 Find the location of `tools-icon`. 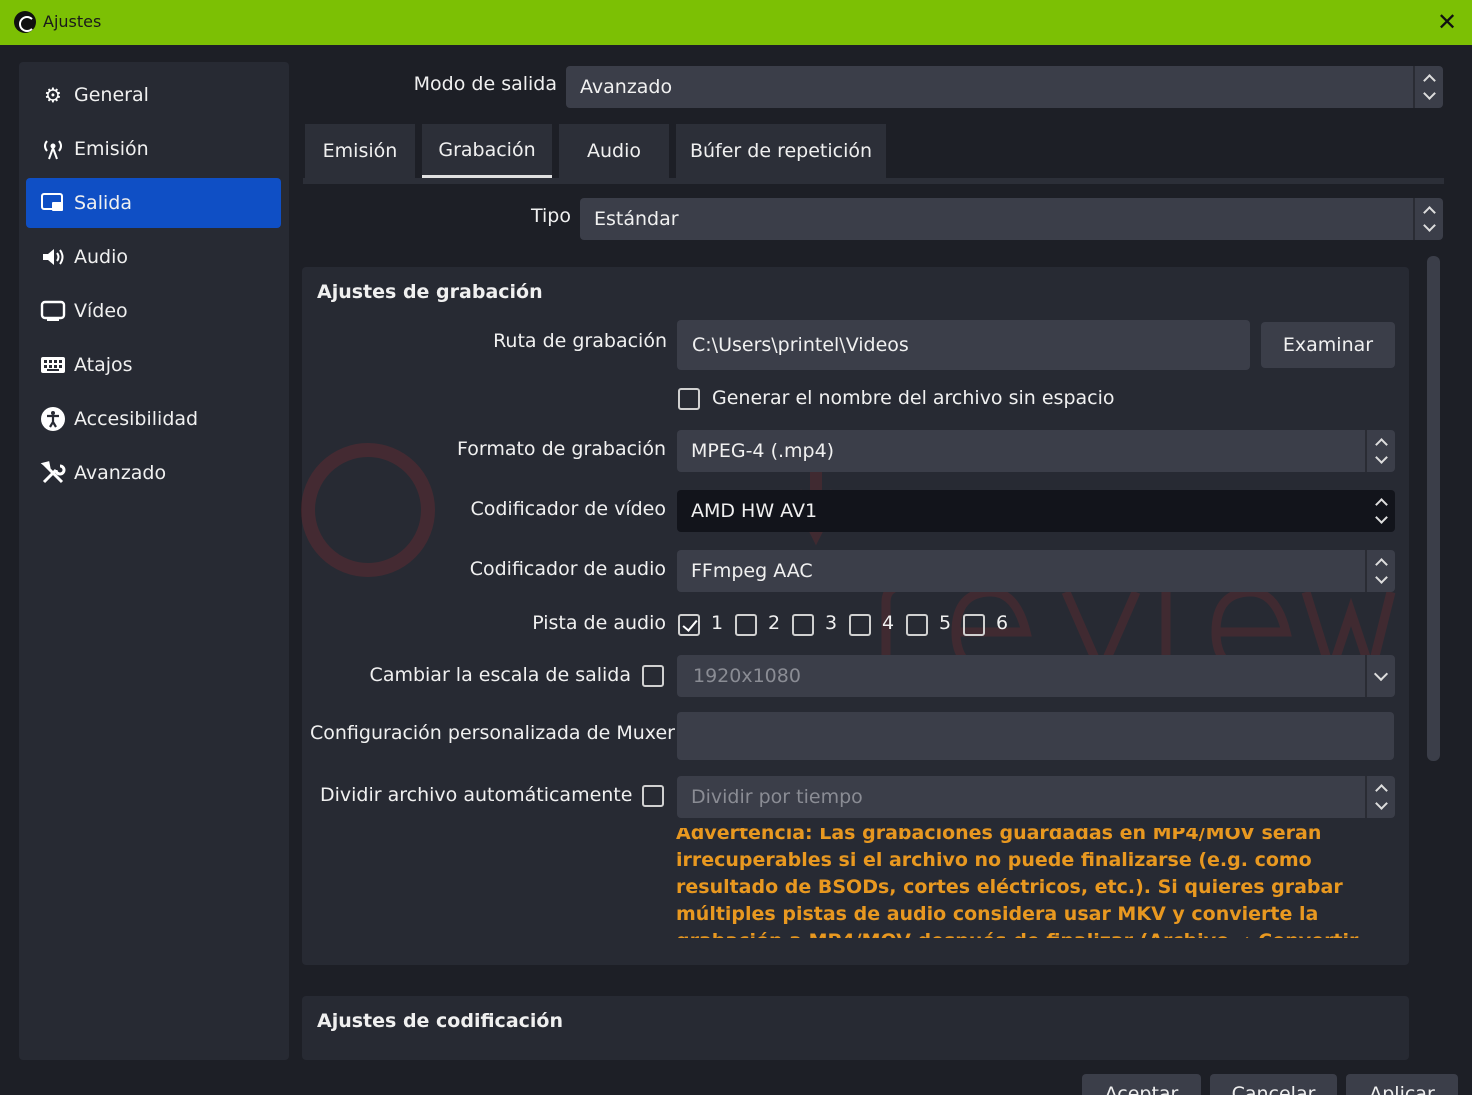

tools-icon is located at coordinates (53, 473).